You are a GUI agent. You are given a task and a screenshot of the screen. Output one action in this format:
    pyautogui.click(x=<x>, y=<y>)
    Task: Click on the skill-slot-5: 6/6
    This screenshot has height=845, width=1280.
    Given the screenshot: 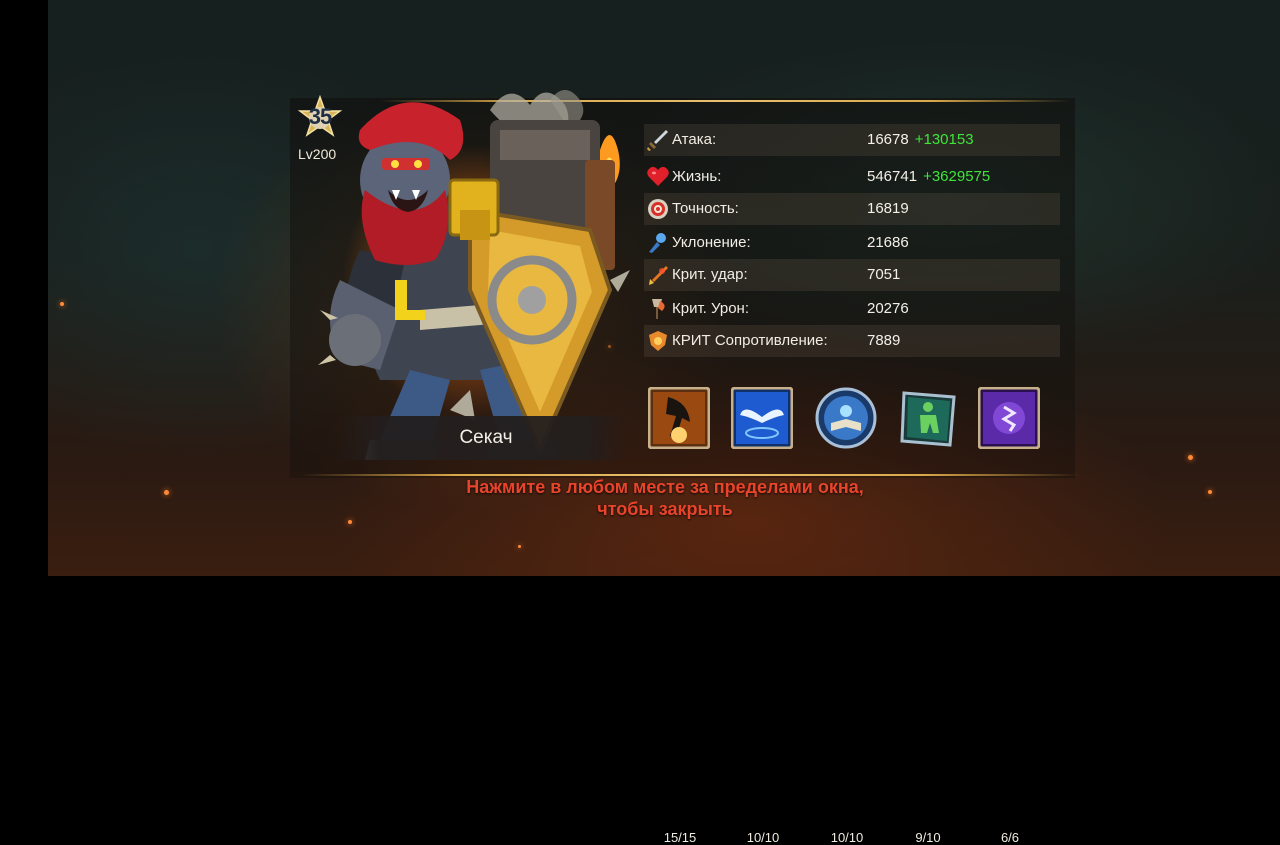 What is the action you would take?
    pyautogui.click(x=1010, y=616)
    